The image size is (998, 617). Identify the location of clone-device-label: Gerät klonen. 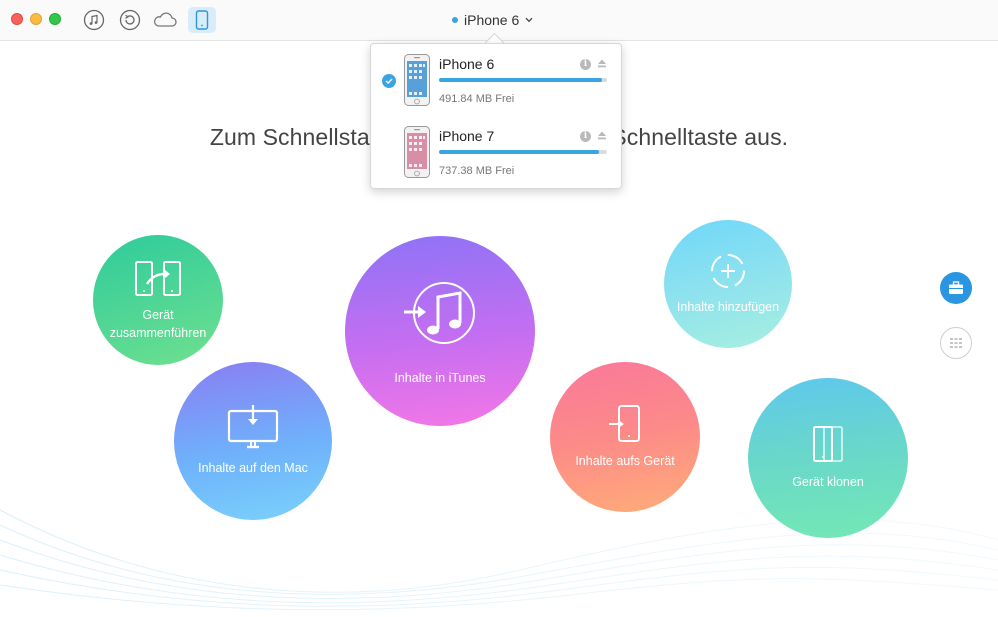
(828, 482).